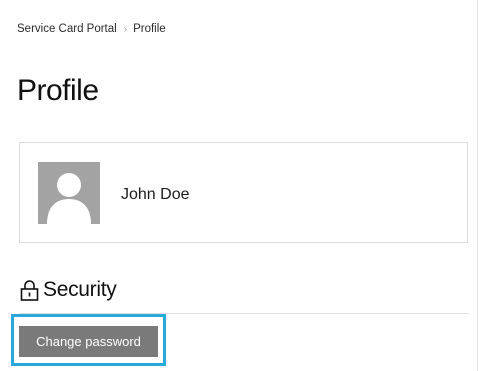 The image size is (478, 371). I want to click on breadcrumb-current-profile: Profile, so click(149, 29).